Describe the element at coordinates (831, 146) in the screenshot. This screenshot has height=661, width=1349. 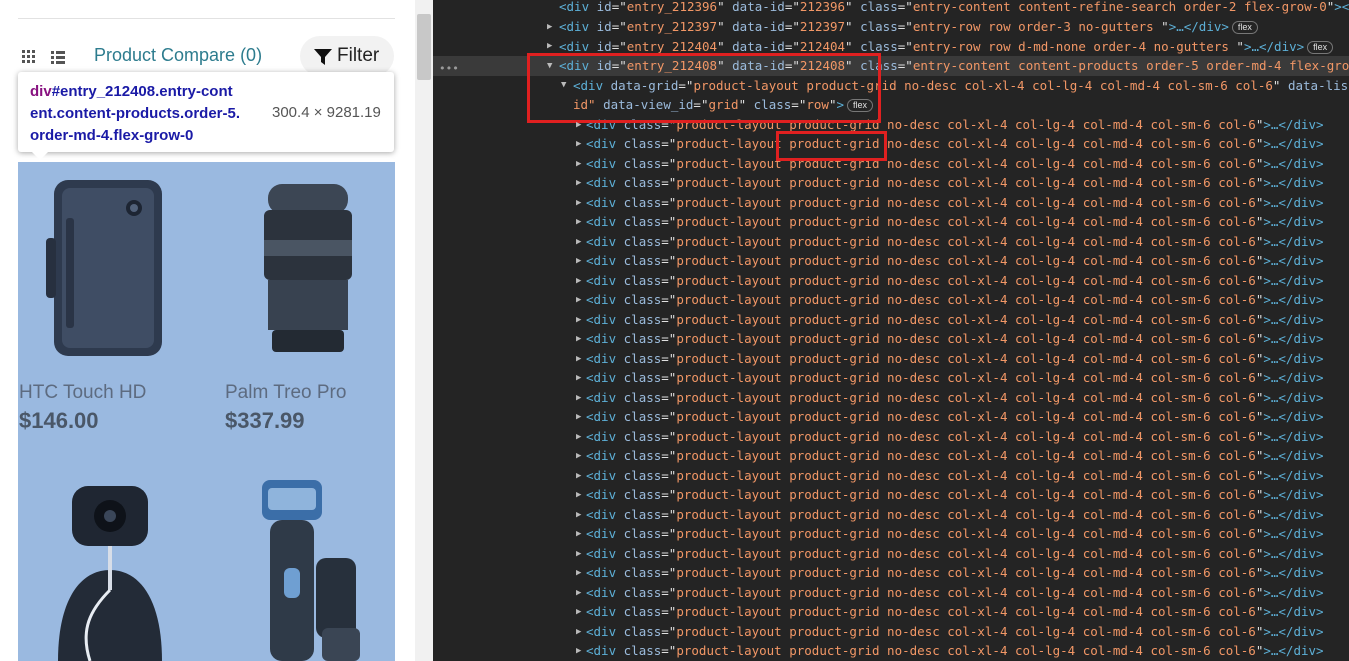
I see `annotation-box-product-grid` at that location.